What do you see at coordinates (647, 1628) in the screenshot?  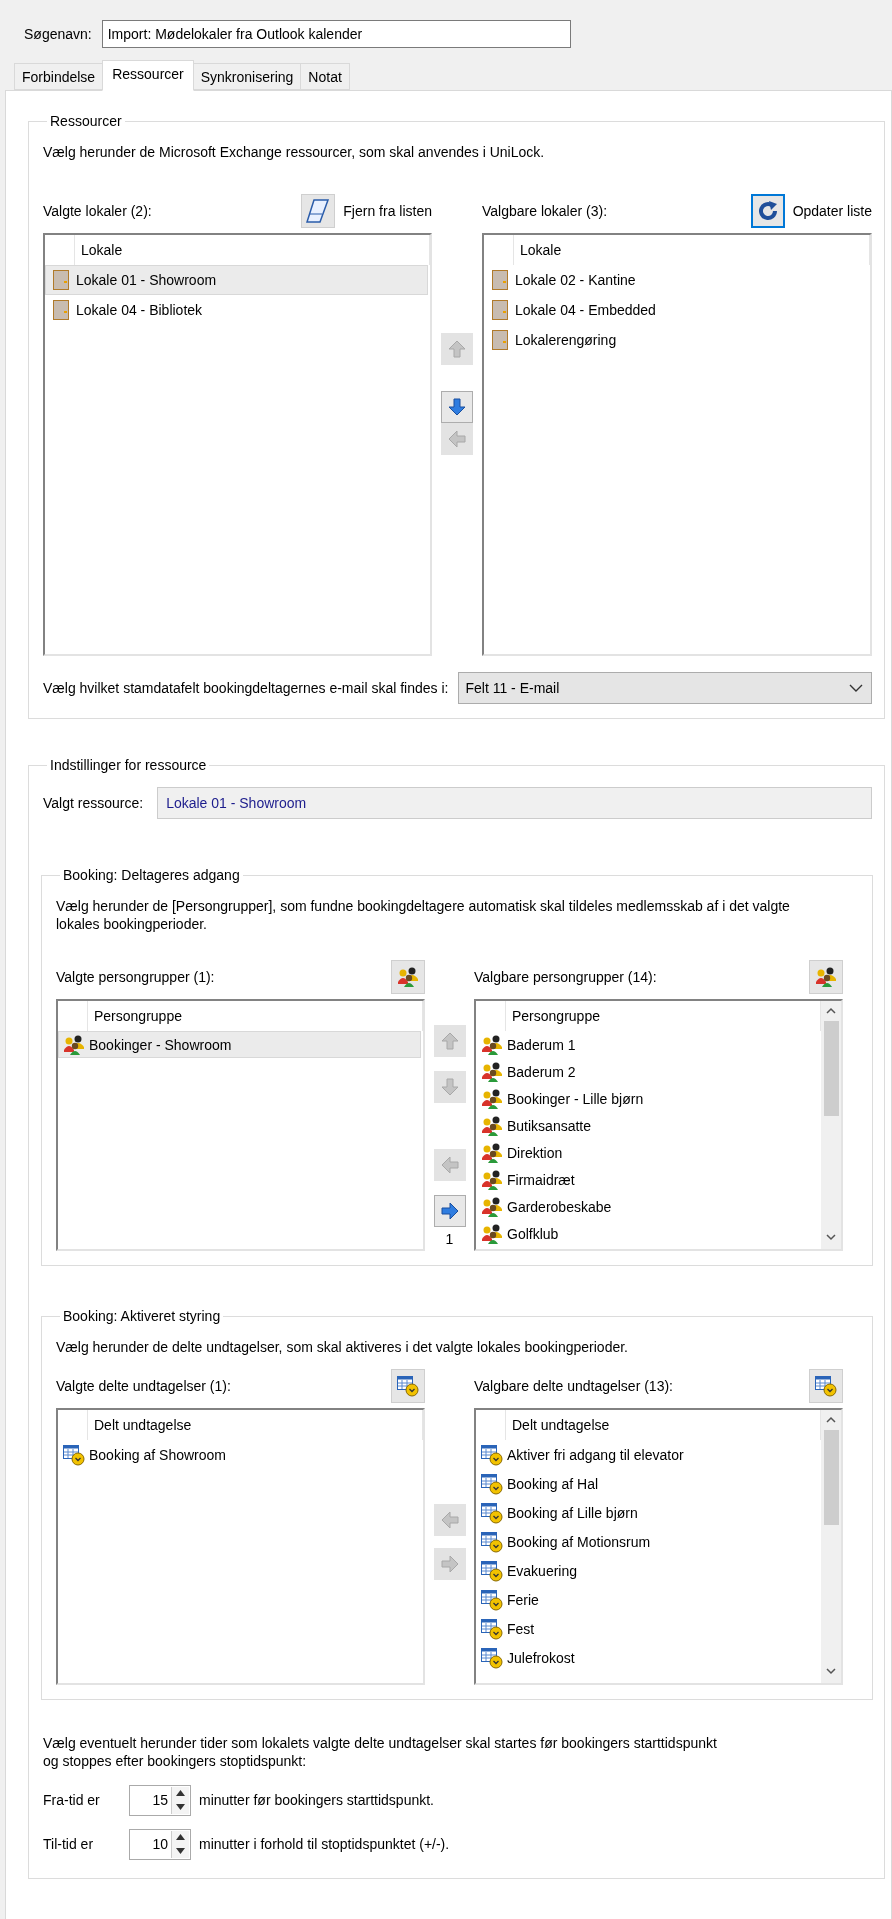 I see `list-item: Fest` at bounding box center [647, 1628].